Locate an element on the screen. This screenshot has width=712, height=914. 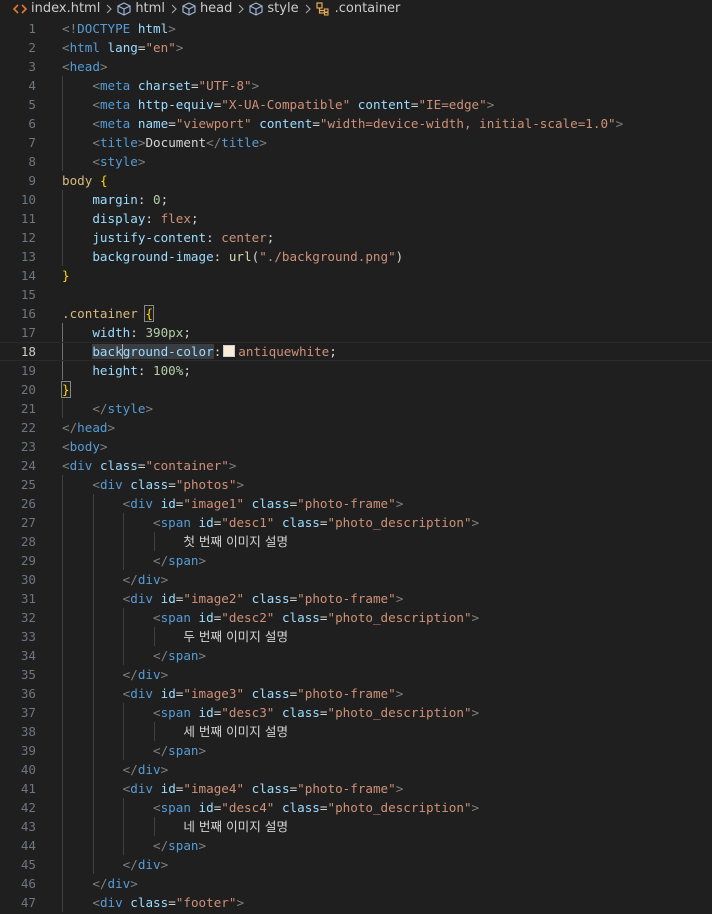
code-token: ground-color is located at coordinates (168, 351).